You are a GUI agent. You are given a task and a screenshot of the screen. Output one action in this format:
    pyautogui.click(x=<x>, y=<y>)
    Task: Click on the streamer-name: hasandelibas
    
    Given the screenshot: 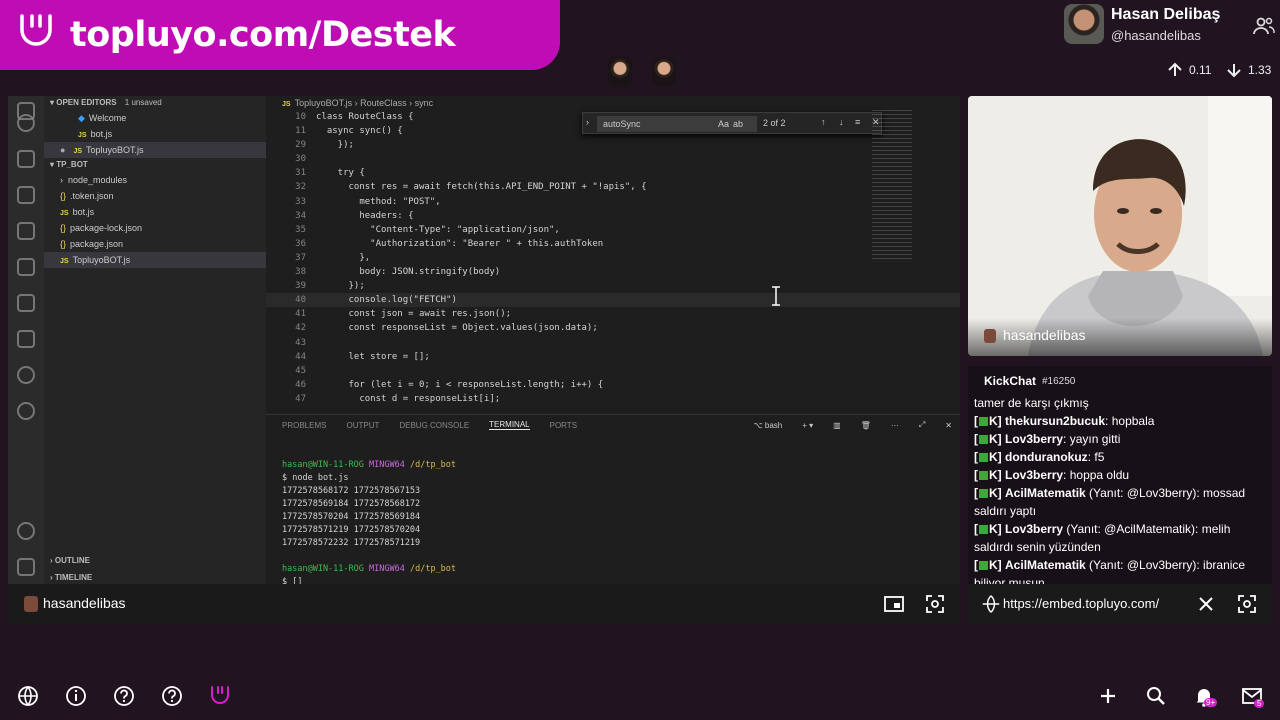 What is the action you would take?
    pyautogui.click(x=84, y=603)
    